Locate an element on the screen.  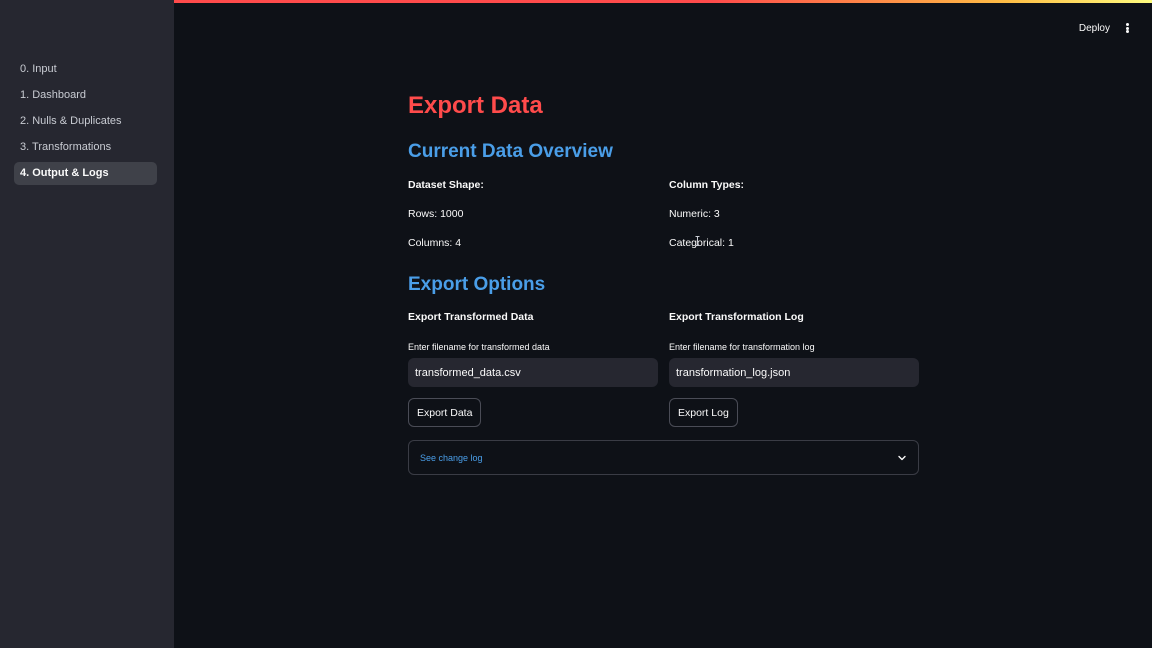
page-title: Export Data is located at coordinates (475, 105).